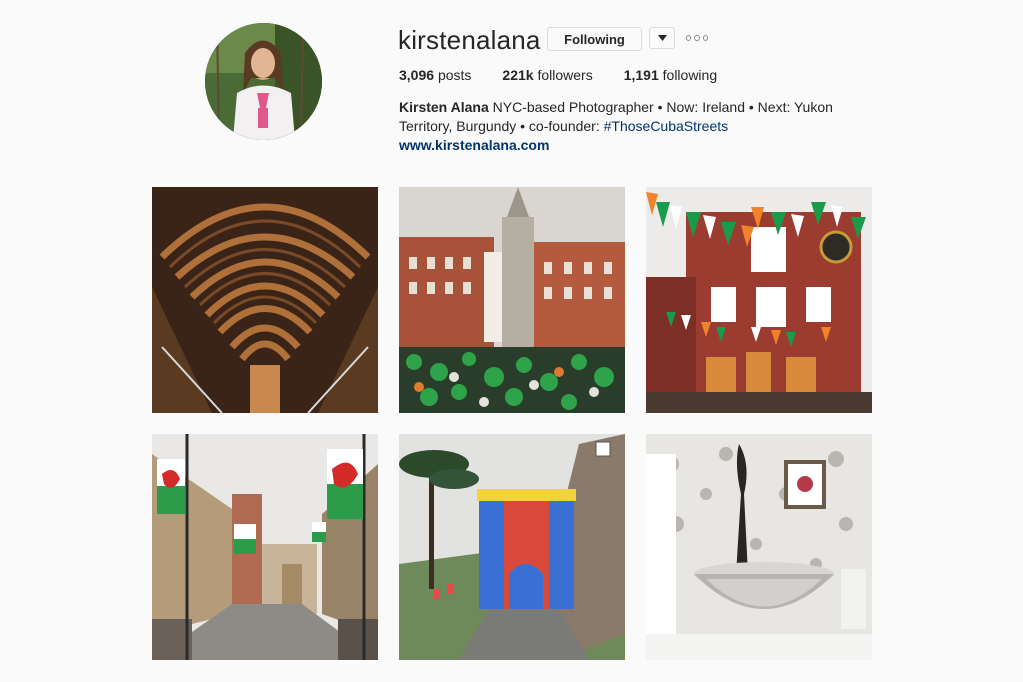 This screenshot has height=682, width=1023. Describe the element at coordinates (690, 75) in the screenshot. I see `following-label: following` at that location.